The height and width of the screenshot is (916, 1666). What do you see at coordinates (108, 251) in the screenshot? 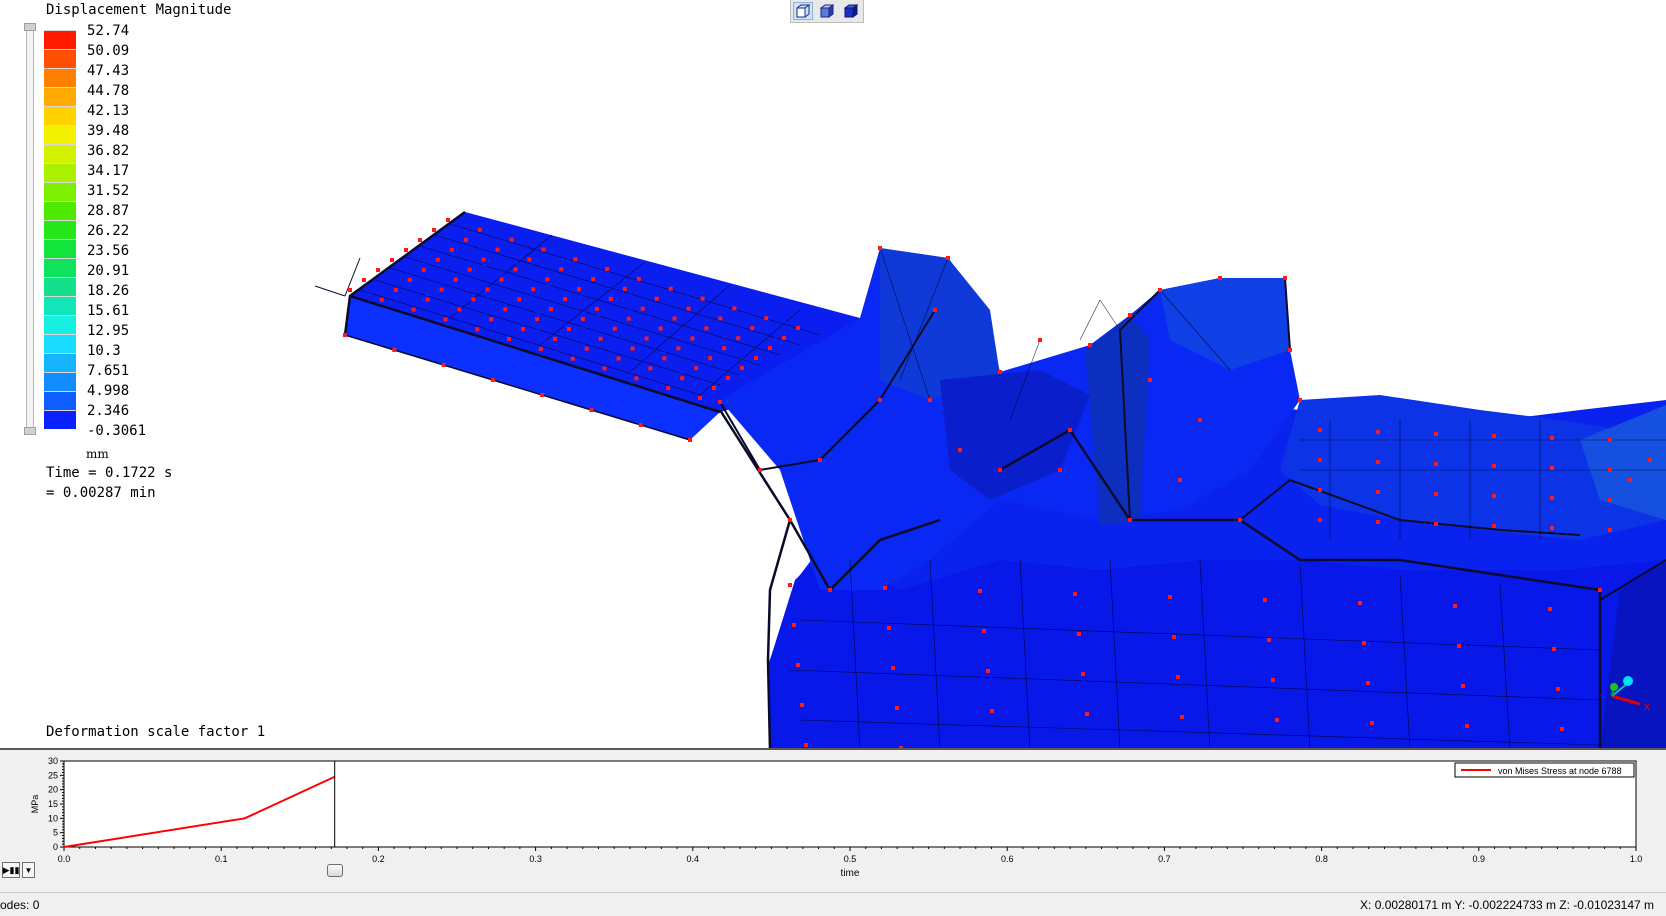
I see `legend-value-label: 23.56` at bounding box center [108, 251].